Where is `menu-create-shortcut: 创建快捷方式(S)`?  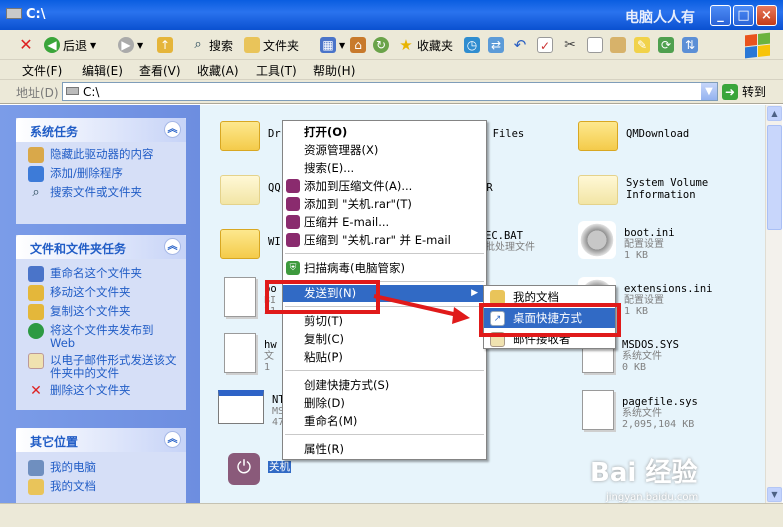 menu-create-shortcut: 创建快捷方式(S) is located at coordinates (384, 385).